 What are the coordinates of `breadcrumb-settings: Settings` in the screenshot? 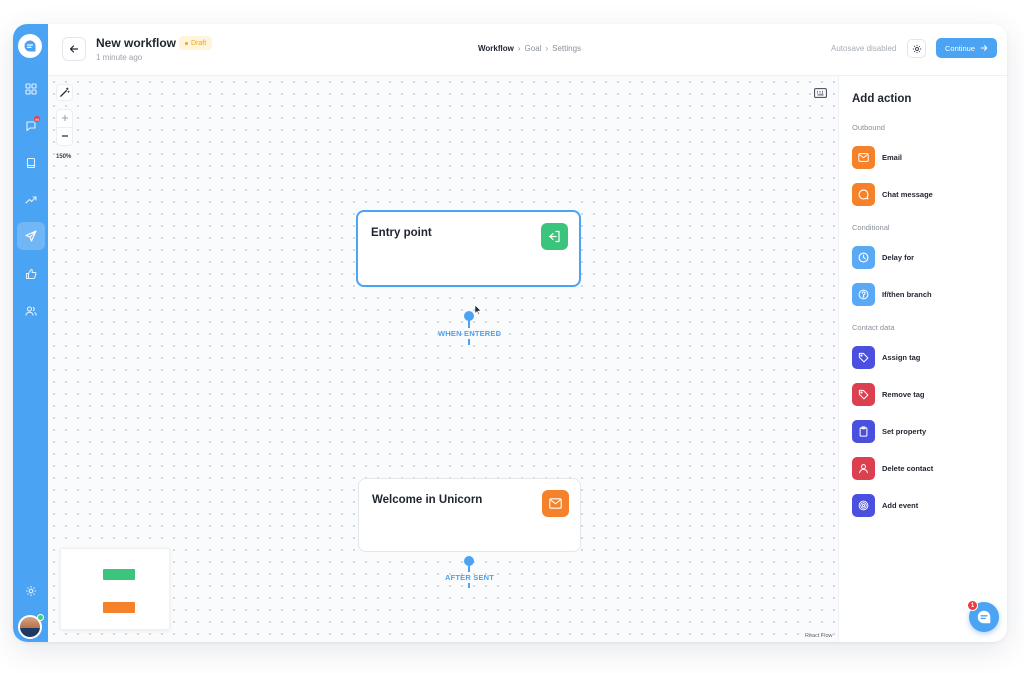 It's located at (566, 48).